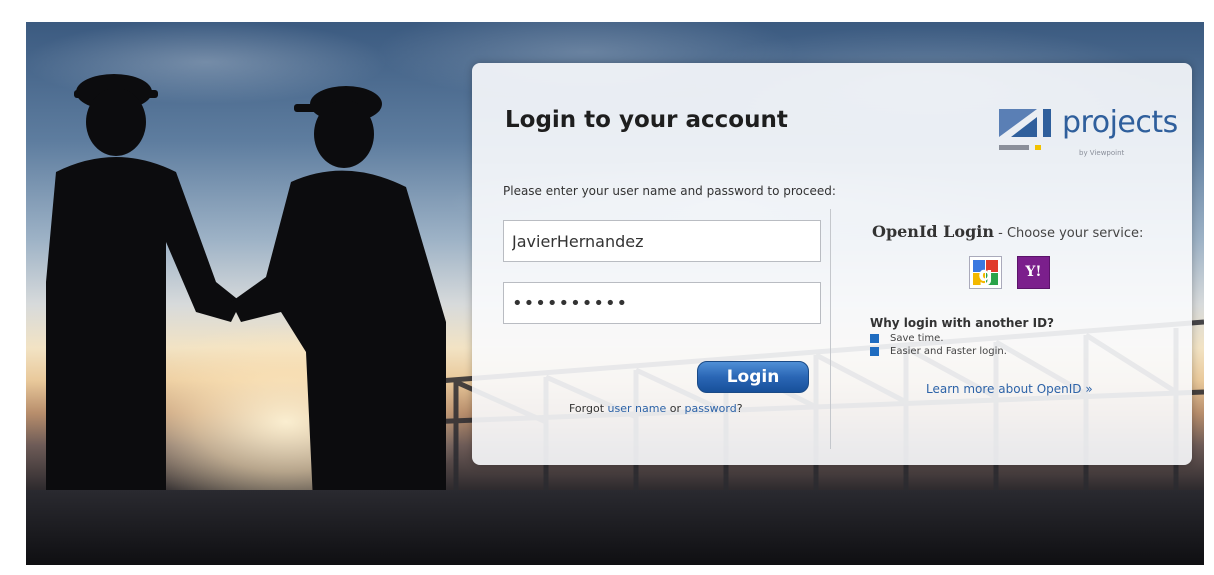 The image size is (1214, 575). I want to click on openid-heading: OpenId Login - Choose your service:, so click(1007, 231).